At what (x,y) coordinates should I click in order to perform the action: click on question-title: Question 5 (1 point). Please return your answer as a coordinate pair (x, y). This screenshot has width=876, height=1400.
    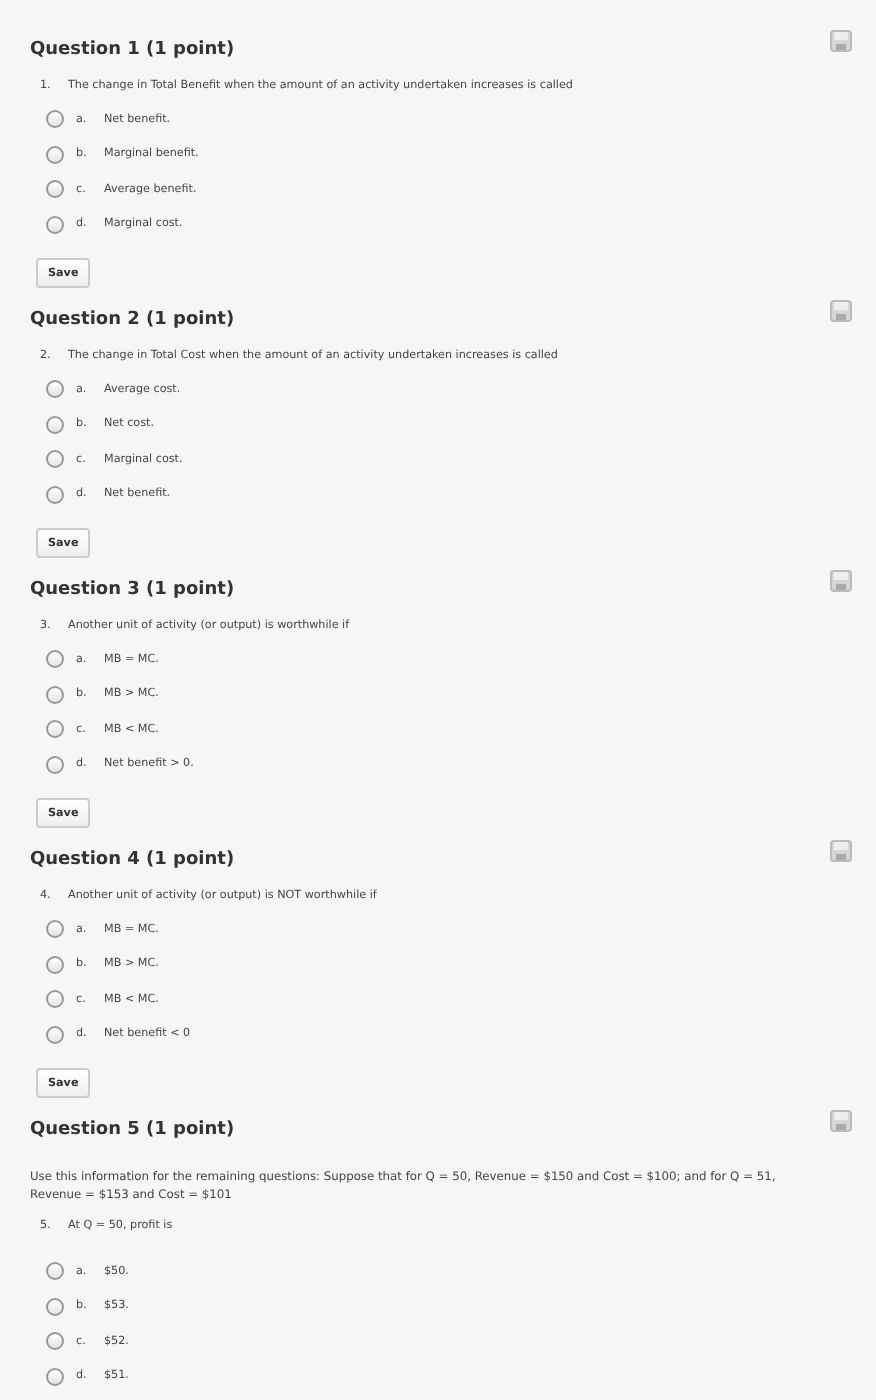
    Looking at the image, I should click on (132, 1130).